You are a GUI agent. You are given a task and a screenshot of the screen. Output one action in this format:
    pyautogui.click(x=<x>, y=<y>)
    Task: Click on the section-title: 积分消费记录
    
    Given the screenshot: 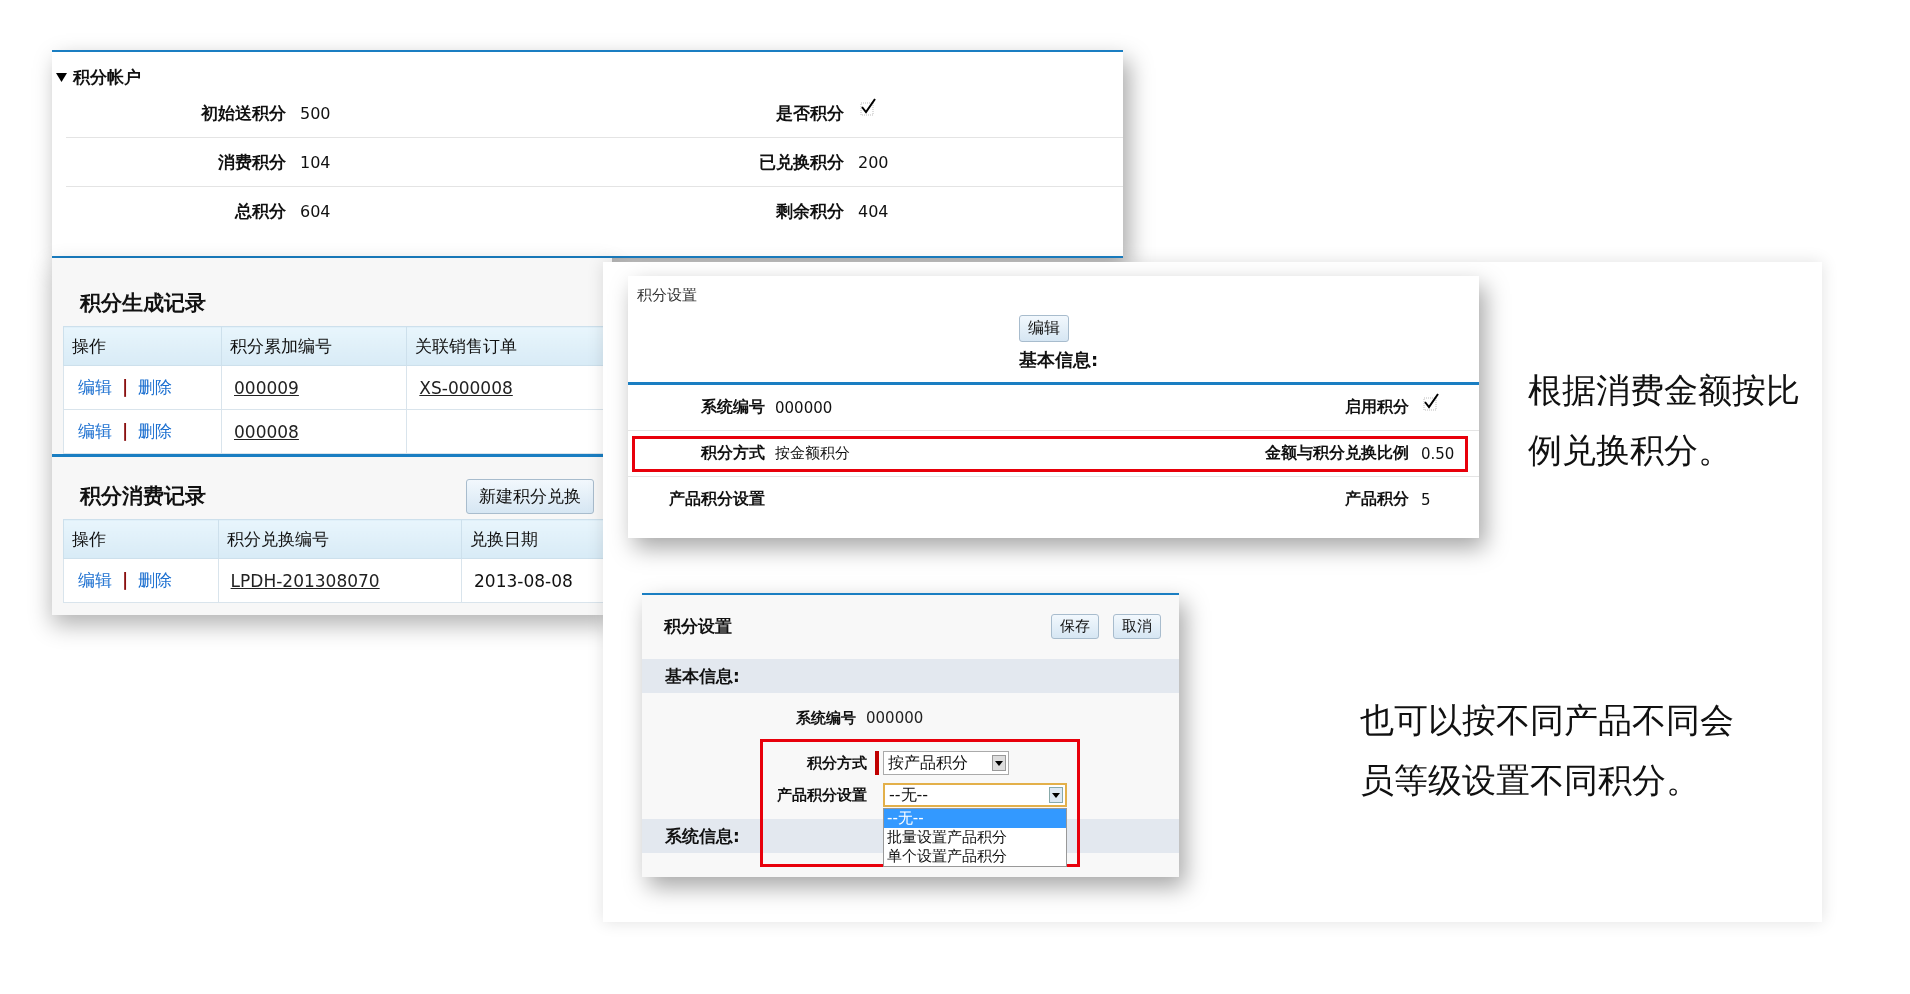 What is the action you would take?
    pyautogui.click(x=143, y=496)
    